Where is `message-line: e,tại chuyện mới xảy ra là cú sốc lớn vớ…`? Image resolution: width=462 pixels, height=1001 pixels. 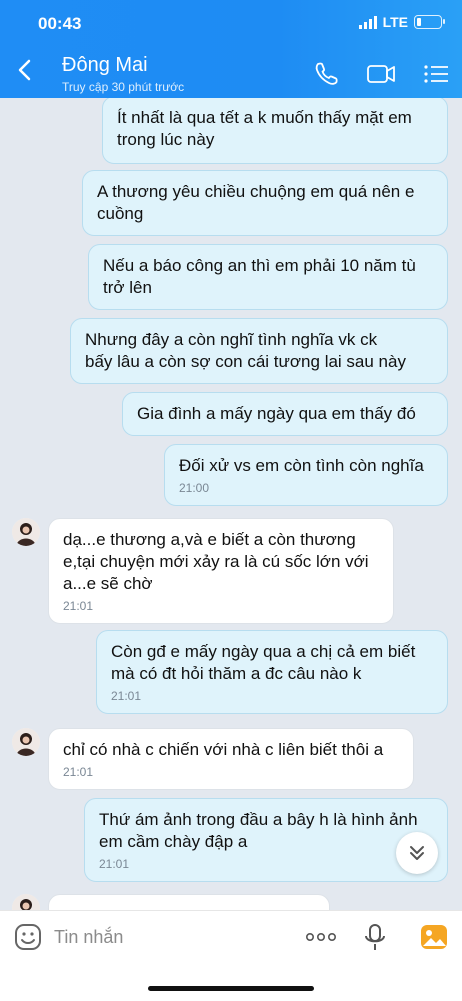 message-line: e,tại chuyện mới xảy ra là cú sốc lớn vớ… is located at coordinates (216, 561).